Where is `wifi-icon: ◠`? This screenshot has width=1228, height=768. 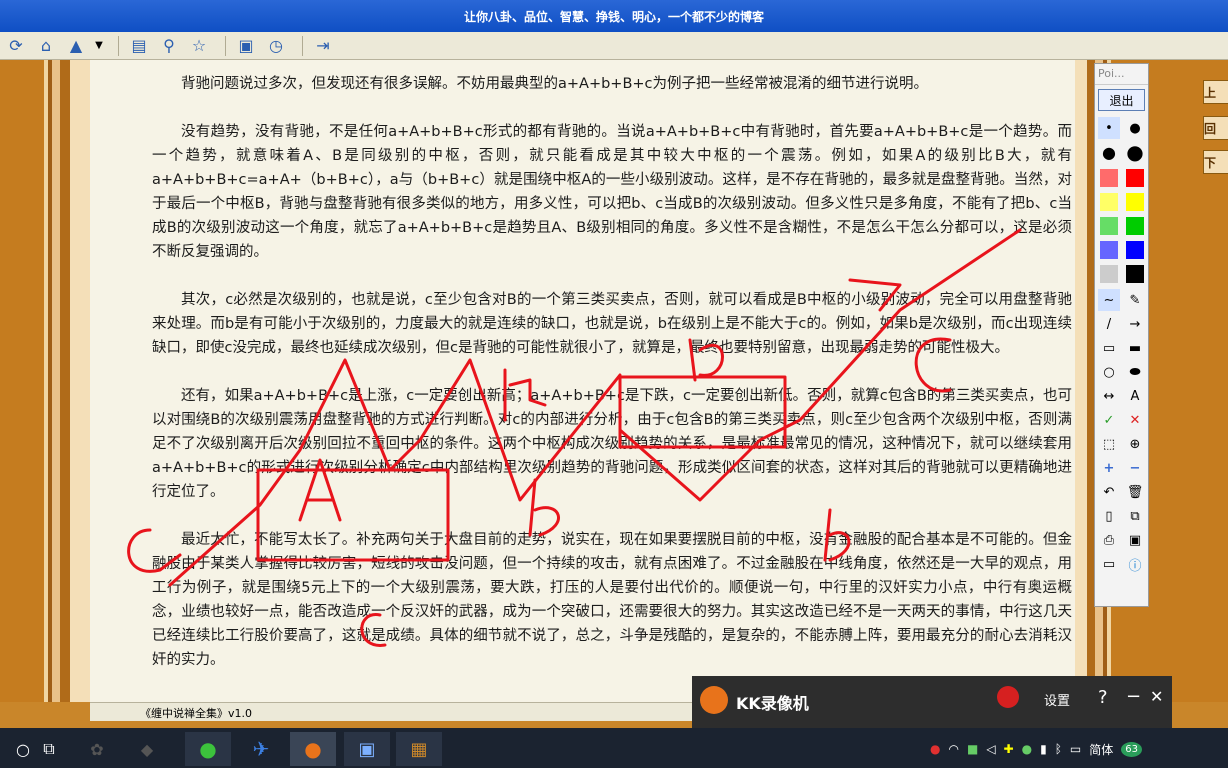
wifi-icon: ◠ is located at coordinates (953, 749).